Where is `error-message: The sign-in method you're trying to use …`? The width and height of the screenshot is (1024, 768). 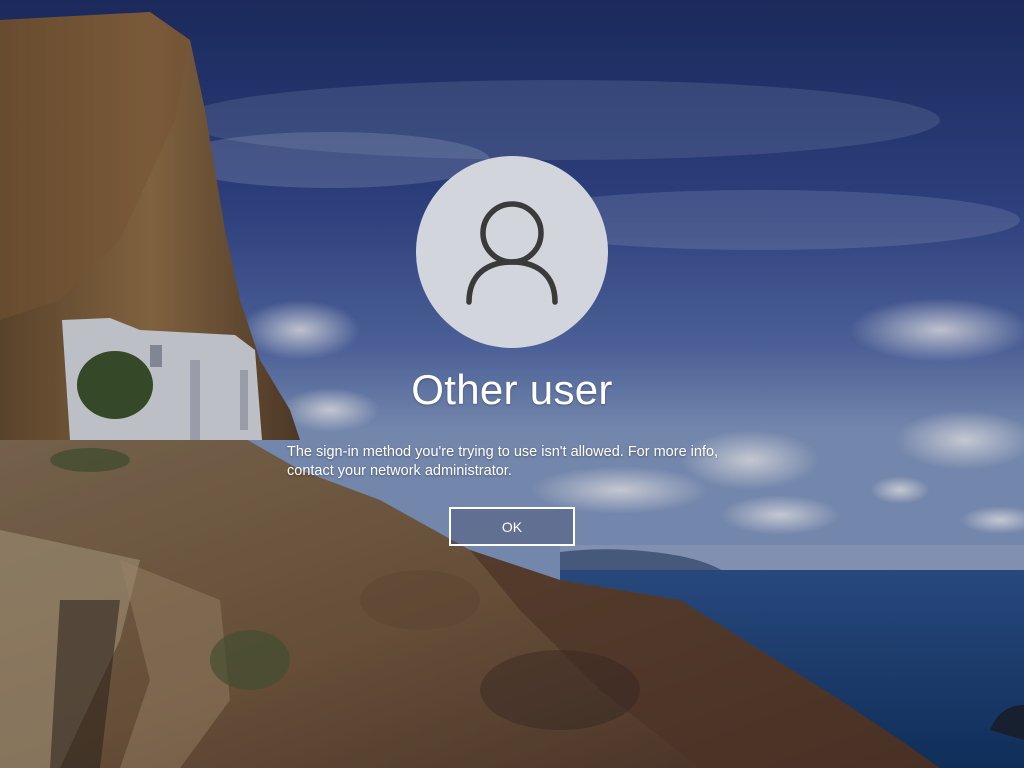 error-message: The sign-in method you're trying to use … is located at coordinates (503, 461).